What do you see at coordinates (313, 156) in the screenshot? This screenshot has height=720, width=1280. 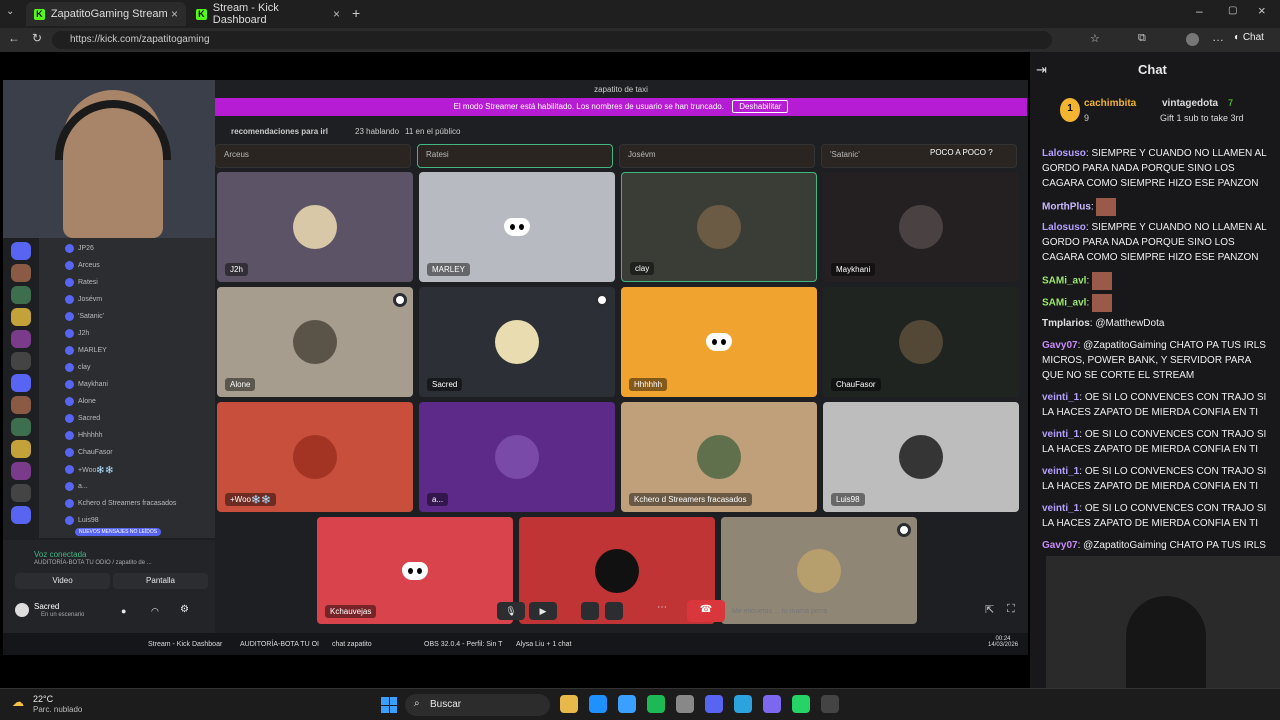 I see `top-row-tile: Arceus` at bounding box center [313, 156].